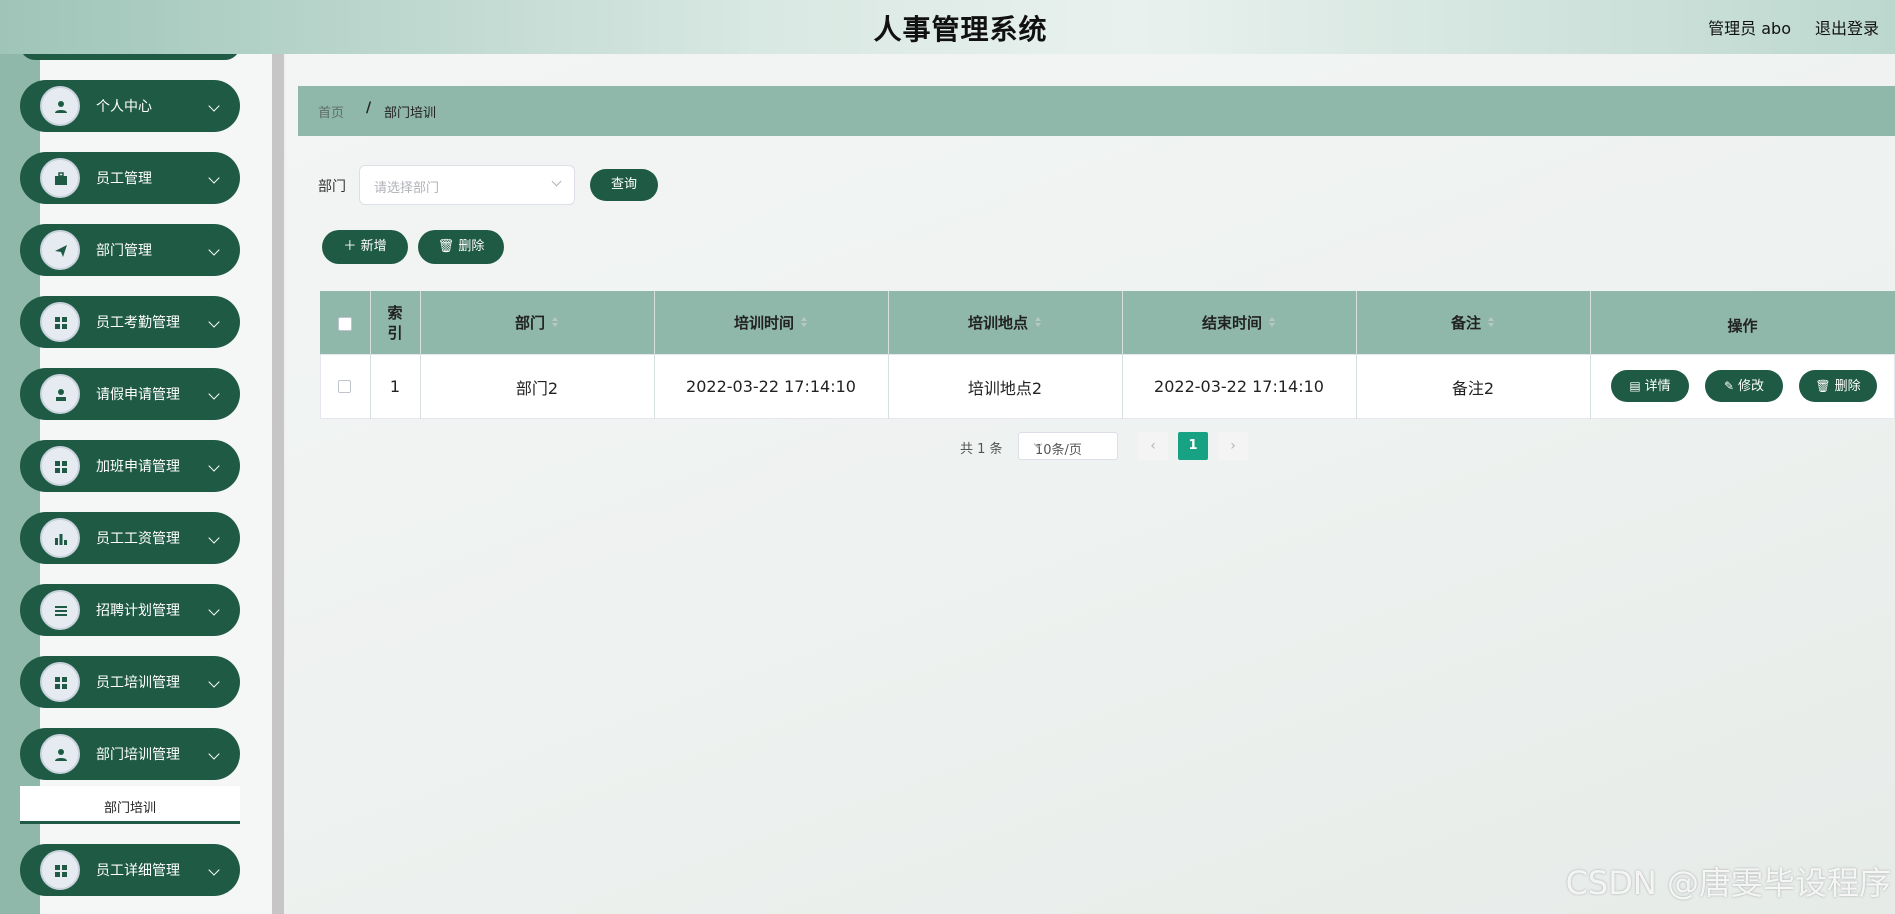  I want to click on sidebar-item-dept-training: 部门培训管理, so click(130, 754).